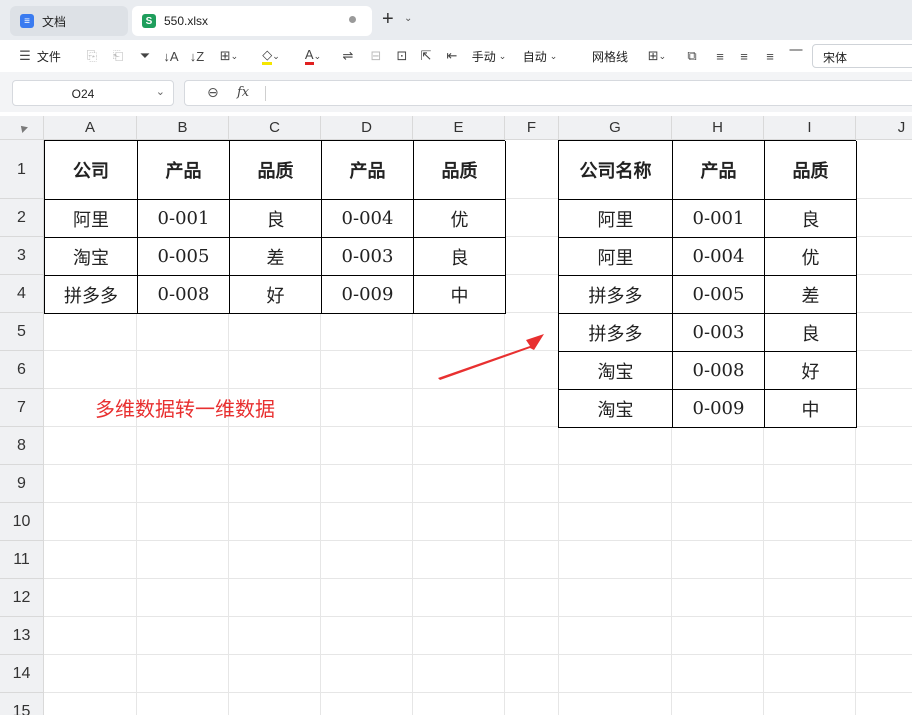 The width and height of the screenshot is (912, 715). I want to click on name-box: O24 ⌄, so click(93, 93).